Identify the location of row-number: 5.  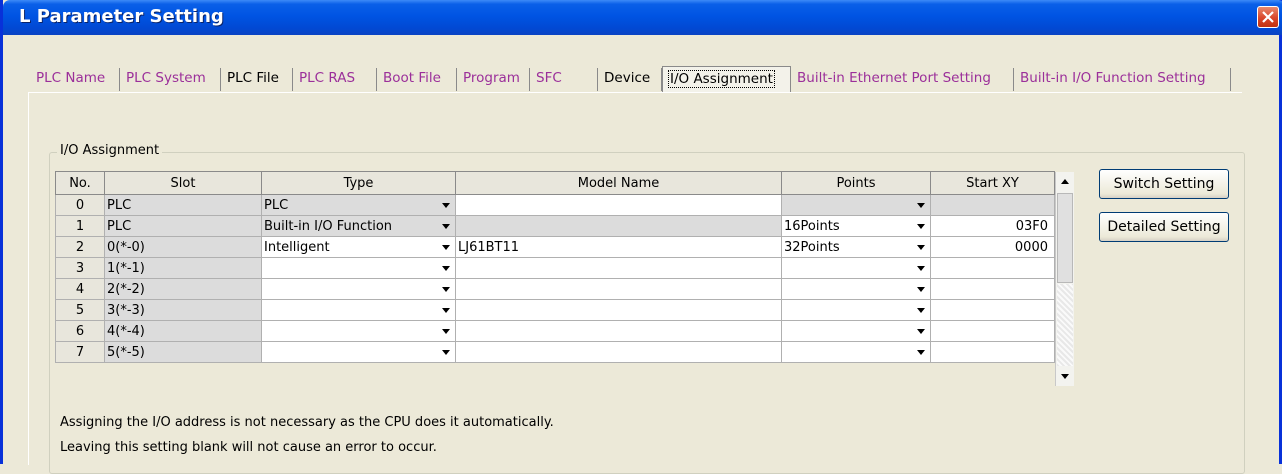
(80, 310).